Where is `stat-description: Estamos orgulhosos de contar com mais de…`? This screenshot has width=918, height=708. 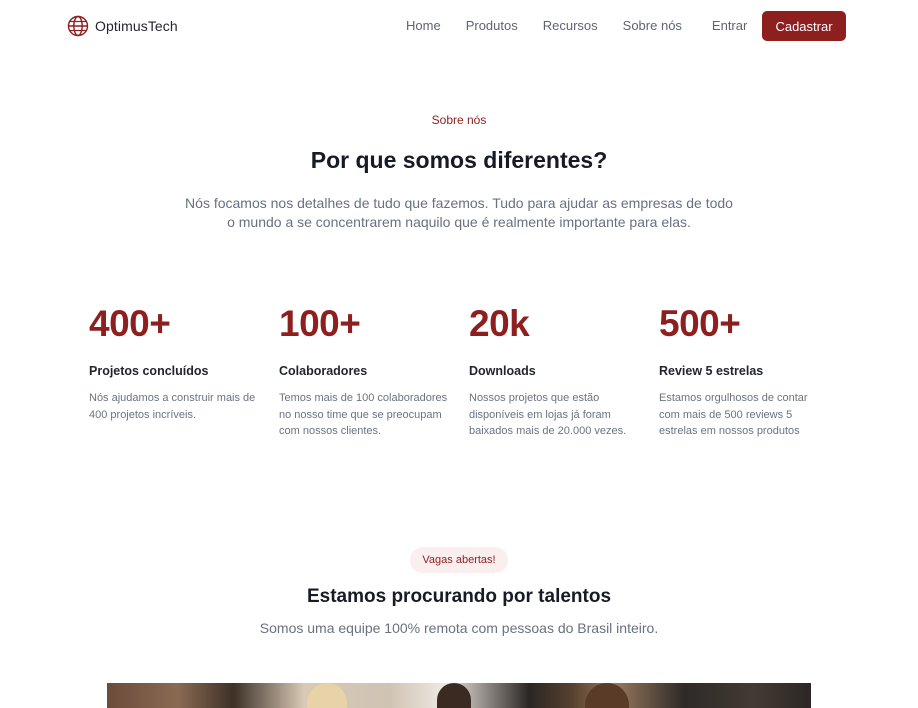 stat-description: Estamos orgulhosos de contar com mais de… is located at coordinates (733, 414).